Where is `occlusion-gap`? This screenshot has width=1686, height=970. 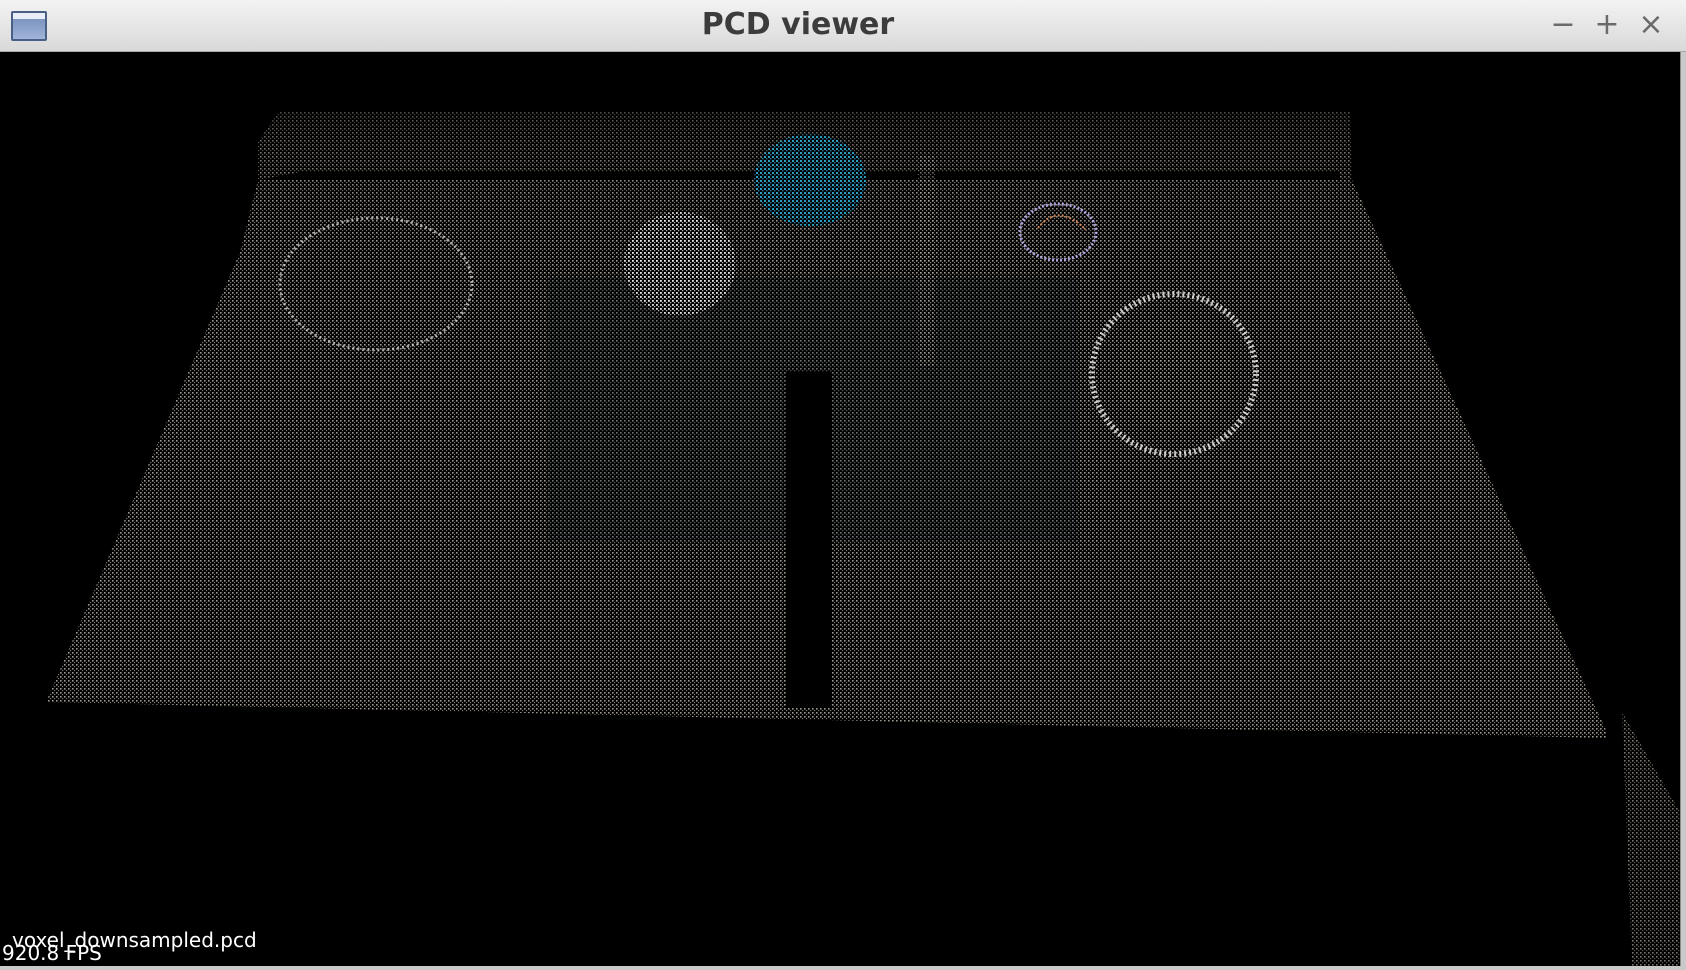 occlusion-gap is located at coordinates (809, 540).